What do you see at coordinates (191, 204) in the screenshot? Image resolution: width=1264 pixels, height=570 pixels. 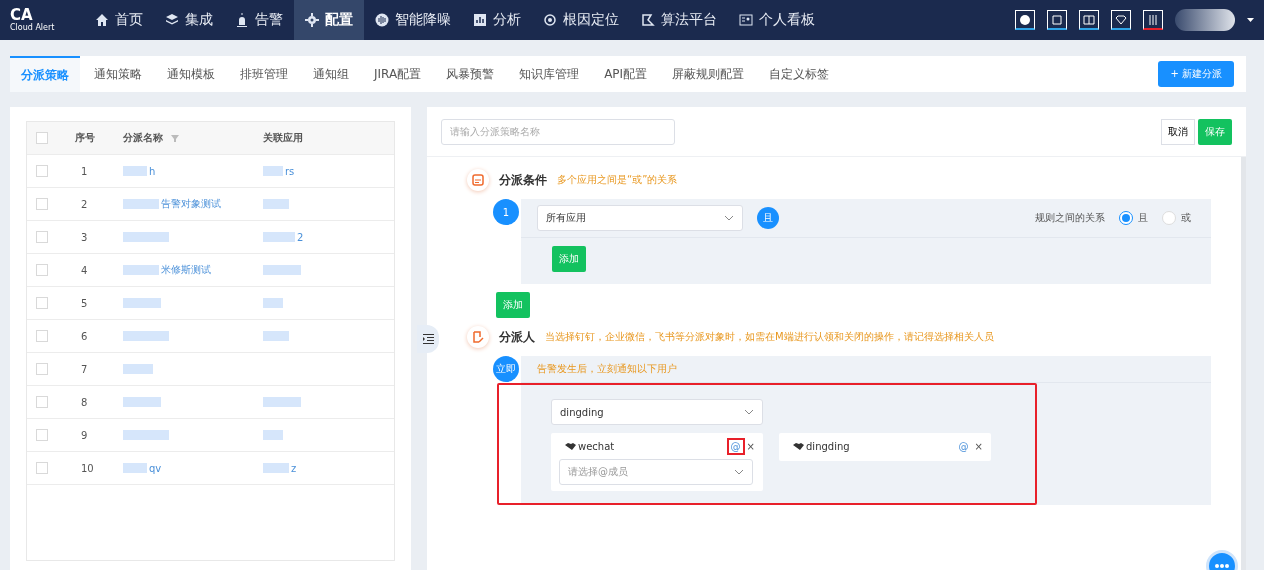 I see `assignment-name-link: 告警对象测试` at bounding box center [191, 204].